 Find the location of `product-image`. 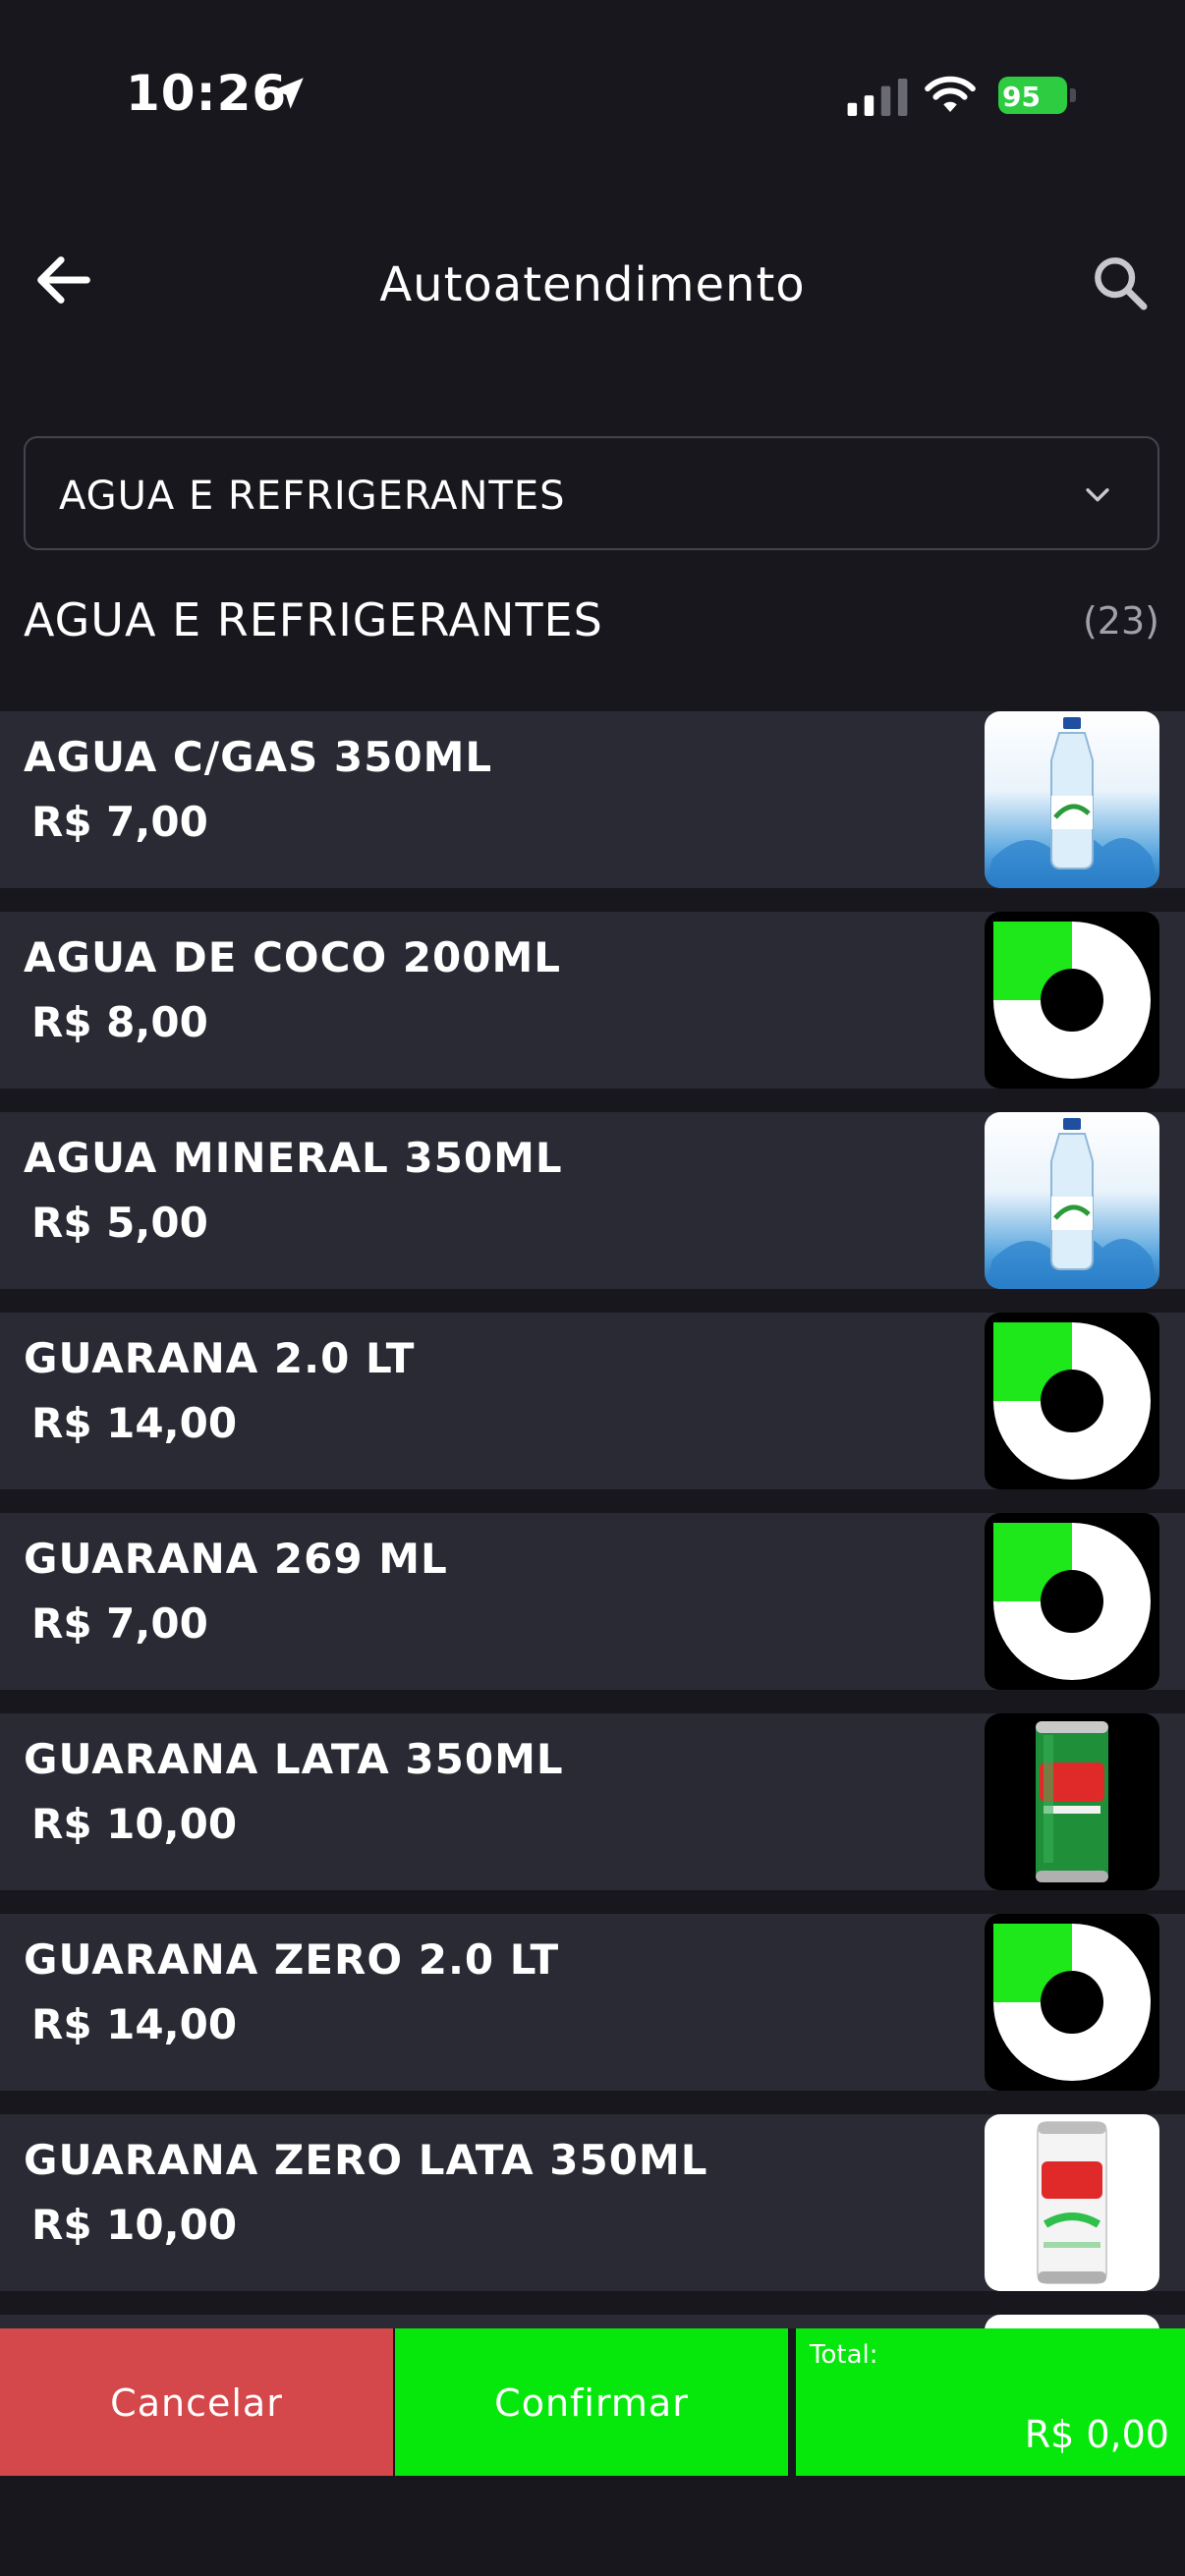

product-image is located at coordinates (1072, 2321).